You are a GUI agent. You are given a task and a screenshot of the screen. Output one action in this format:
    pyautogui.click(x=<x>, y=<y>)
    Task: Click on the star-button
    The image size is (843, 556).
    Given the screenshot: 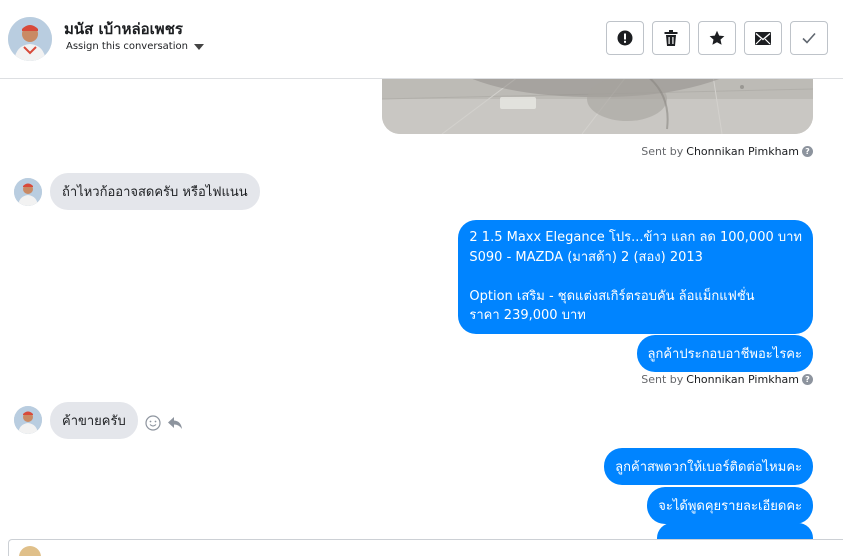 What is the action you would take?
    pyautogui.click(x=717, y=38)
    